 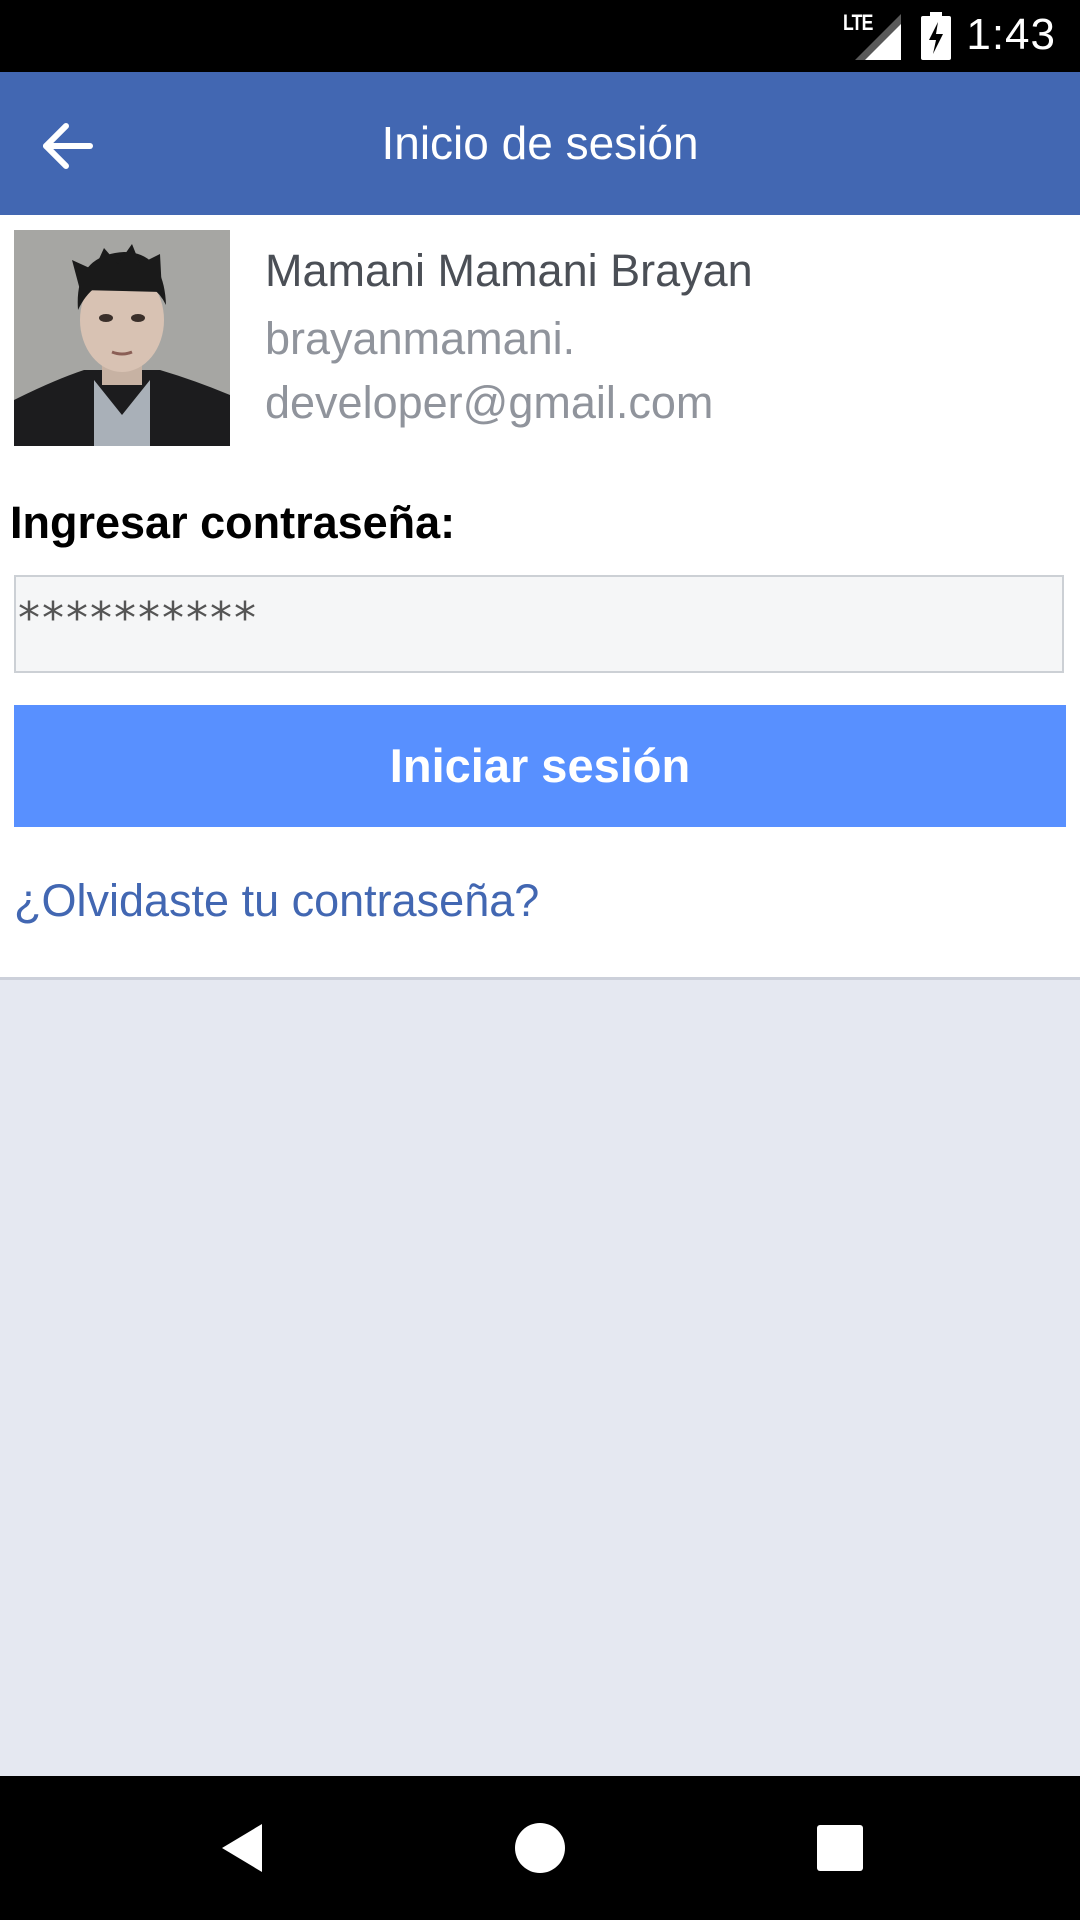 I want to click on signal-icon, so click(x=878, y=37).